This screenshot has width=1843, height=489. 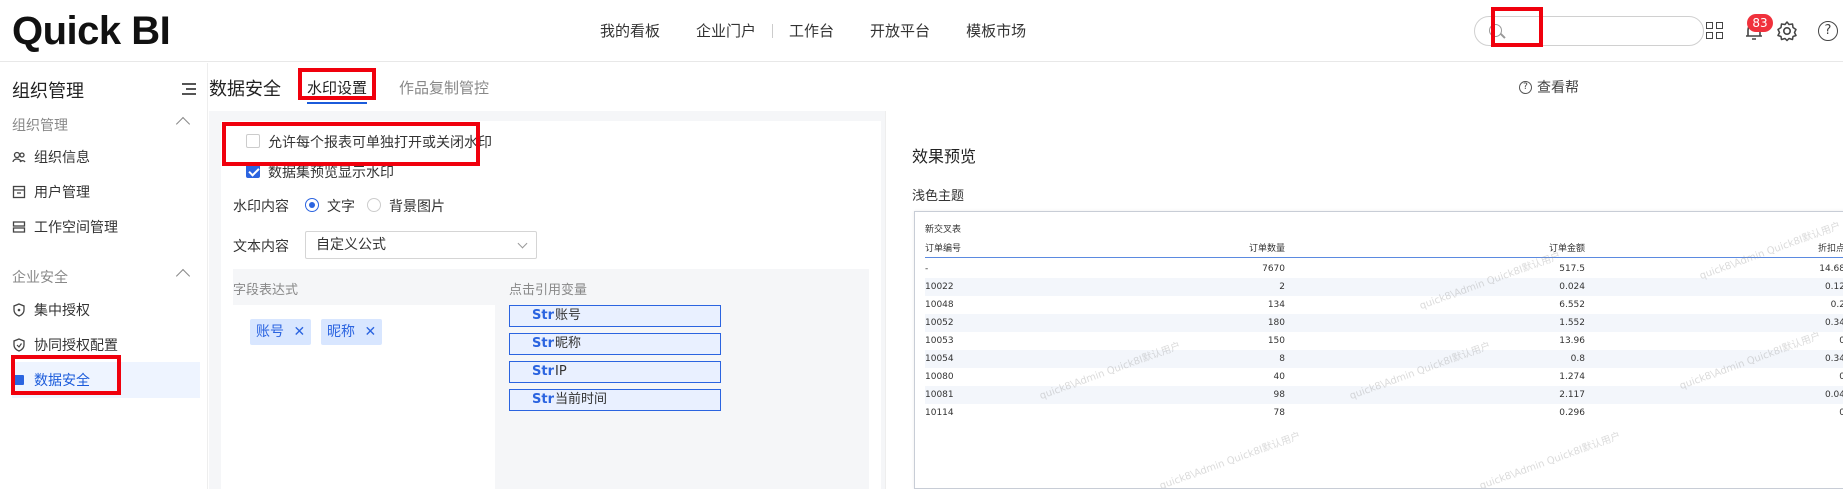 What do you see at coordinates (421, 245) in the screenshot?
I see `text-content-select: 自定义公式` at bounding box center [421, 245].